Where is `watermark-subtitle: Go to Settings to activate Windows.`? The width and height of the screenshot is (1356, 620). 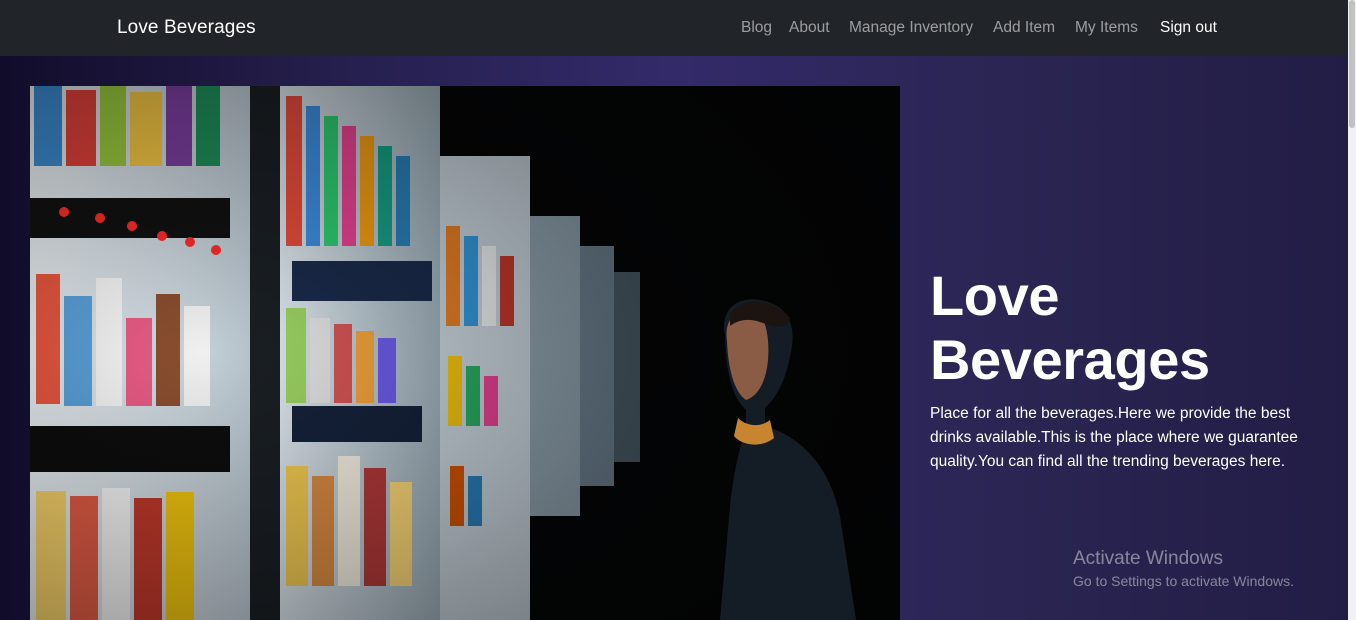
watermark-subtitle: Go to Settings to activate Windows. is located at coordinates (1183, 581).